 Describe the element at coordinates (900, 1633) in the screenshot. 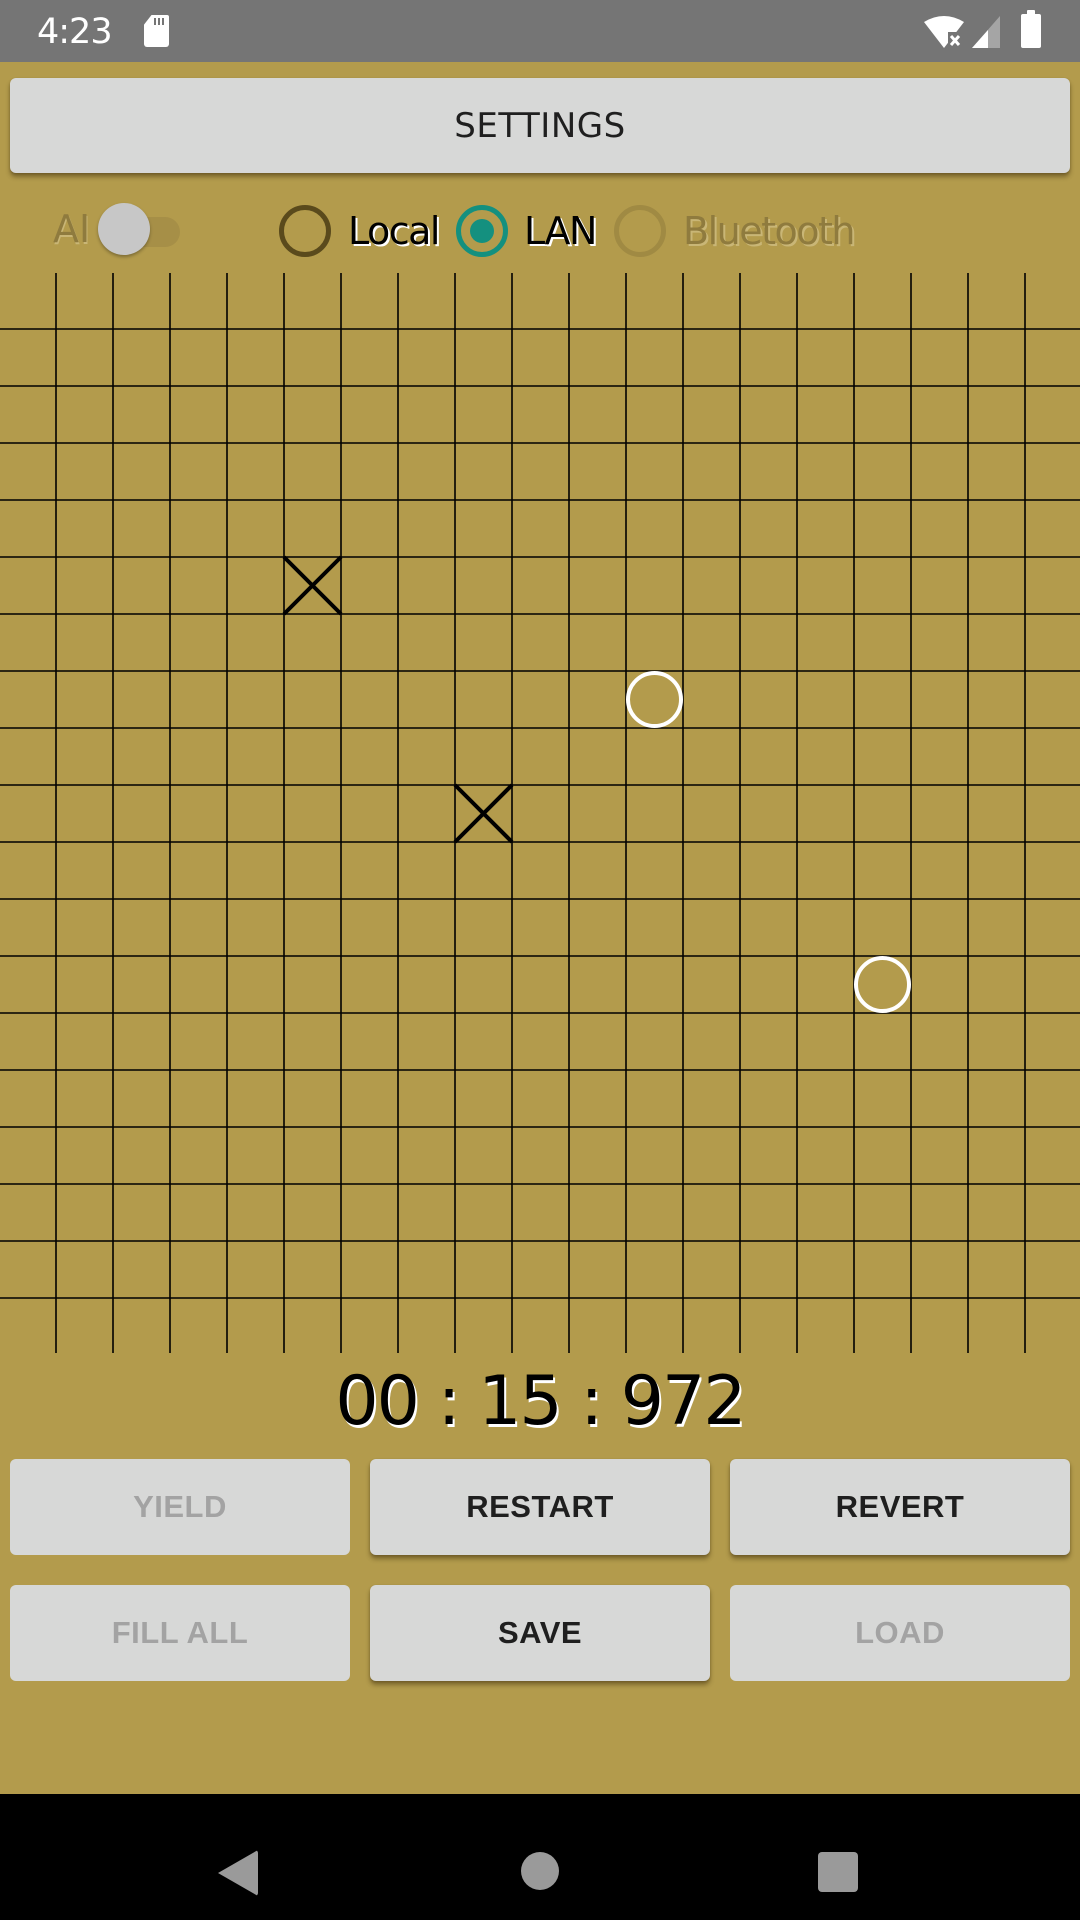

I see `load-button: LOAD` at that location.